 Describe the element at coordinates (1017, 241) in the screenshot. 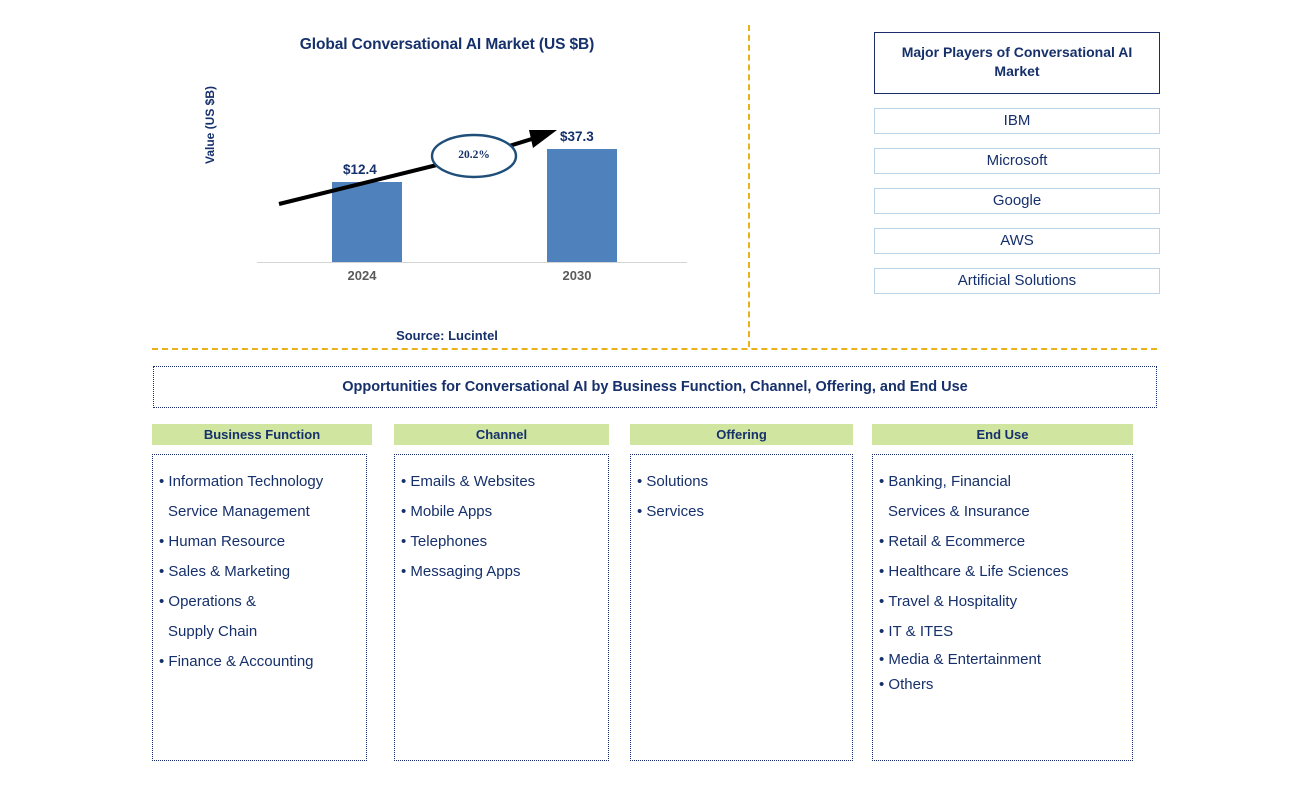

I see `player-item-aws: AWS` at that location.